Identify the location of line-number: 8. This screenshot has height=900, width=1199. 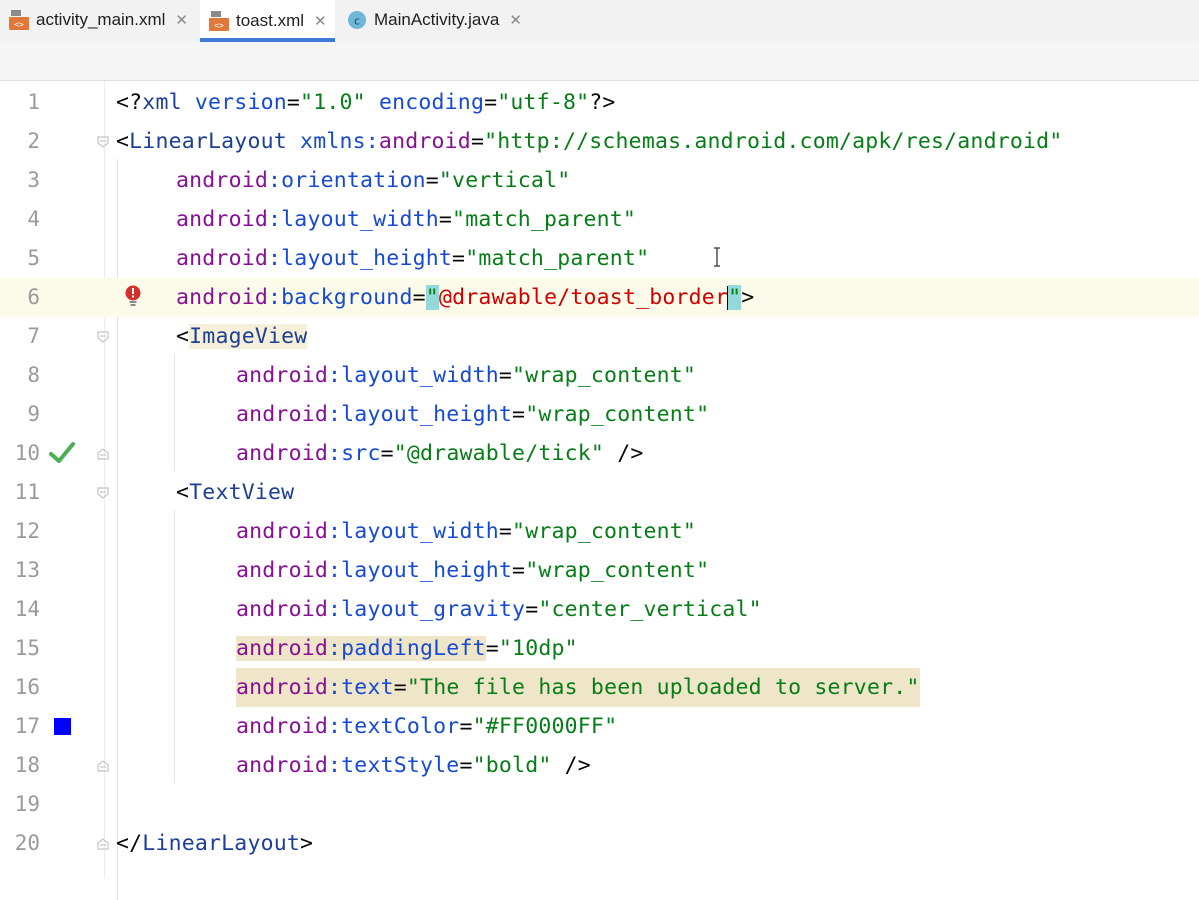
(33, 375).